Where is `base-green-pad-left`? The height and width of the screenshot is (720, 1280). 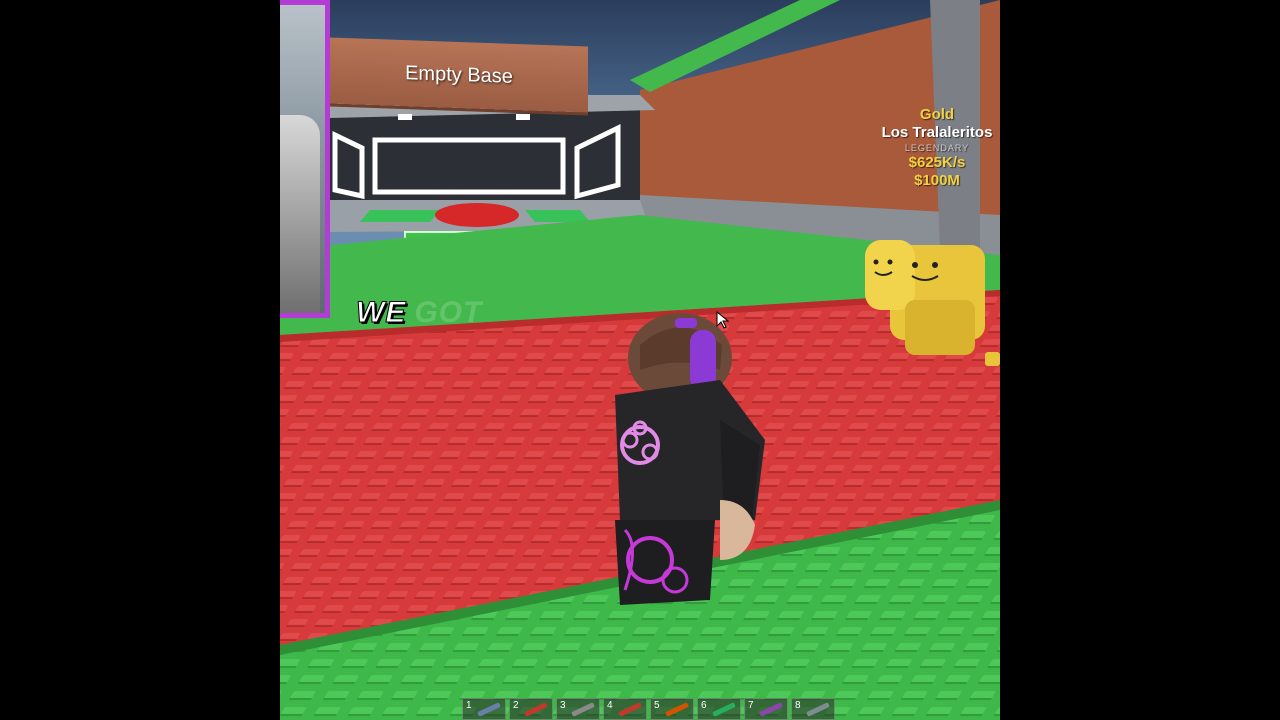 base-green-pad-left is located at coordinates (400, 216).